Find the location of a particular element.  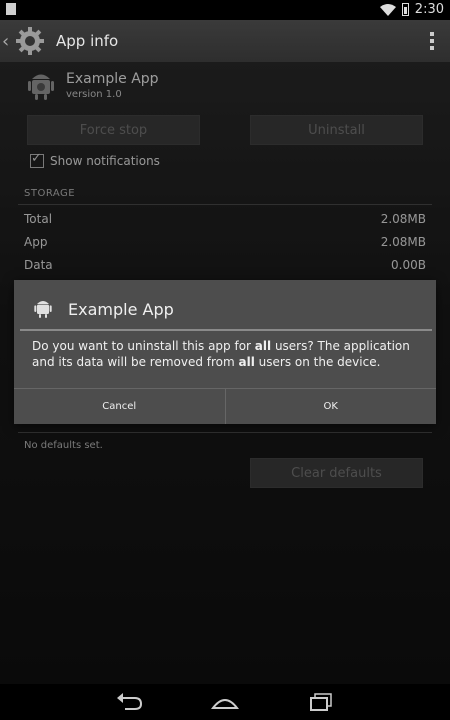

dialog-title: Example App is located at coordinates (121, 309).